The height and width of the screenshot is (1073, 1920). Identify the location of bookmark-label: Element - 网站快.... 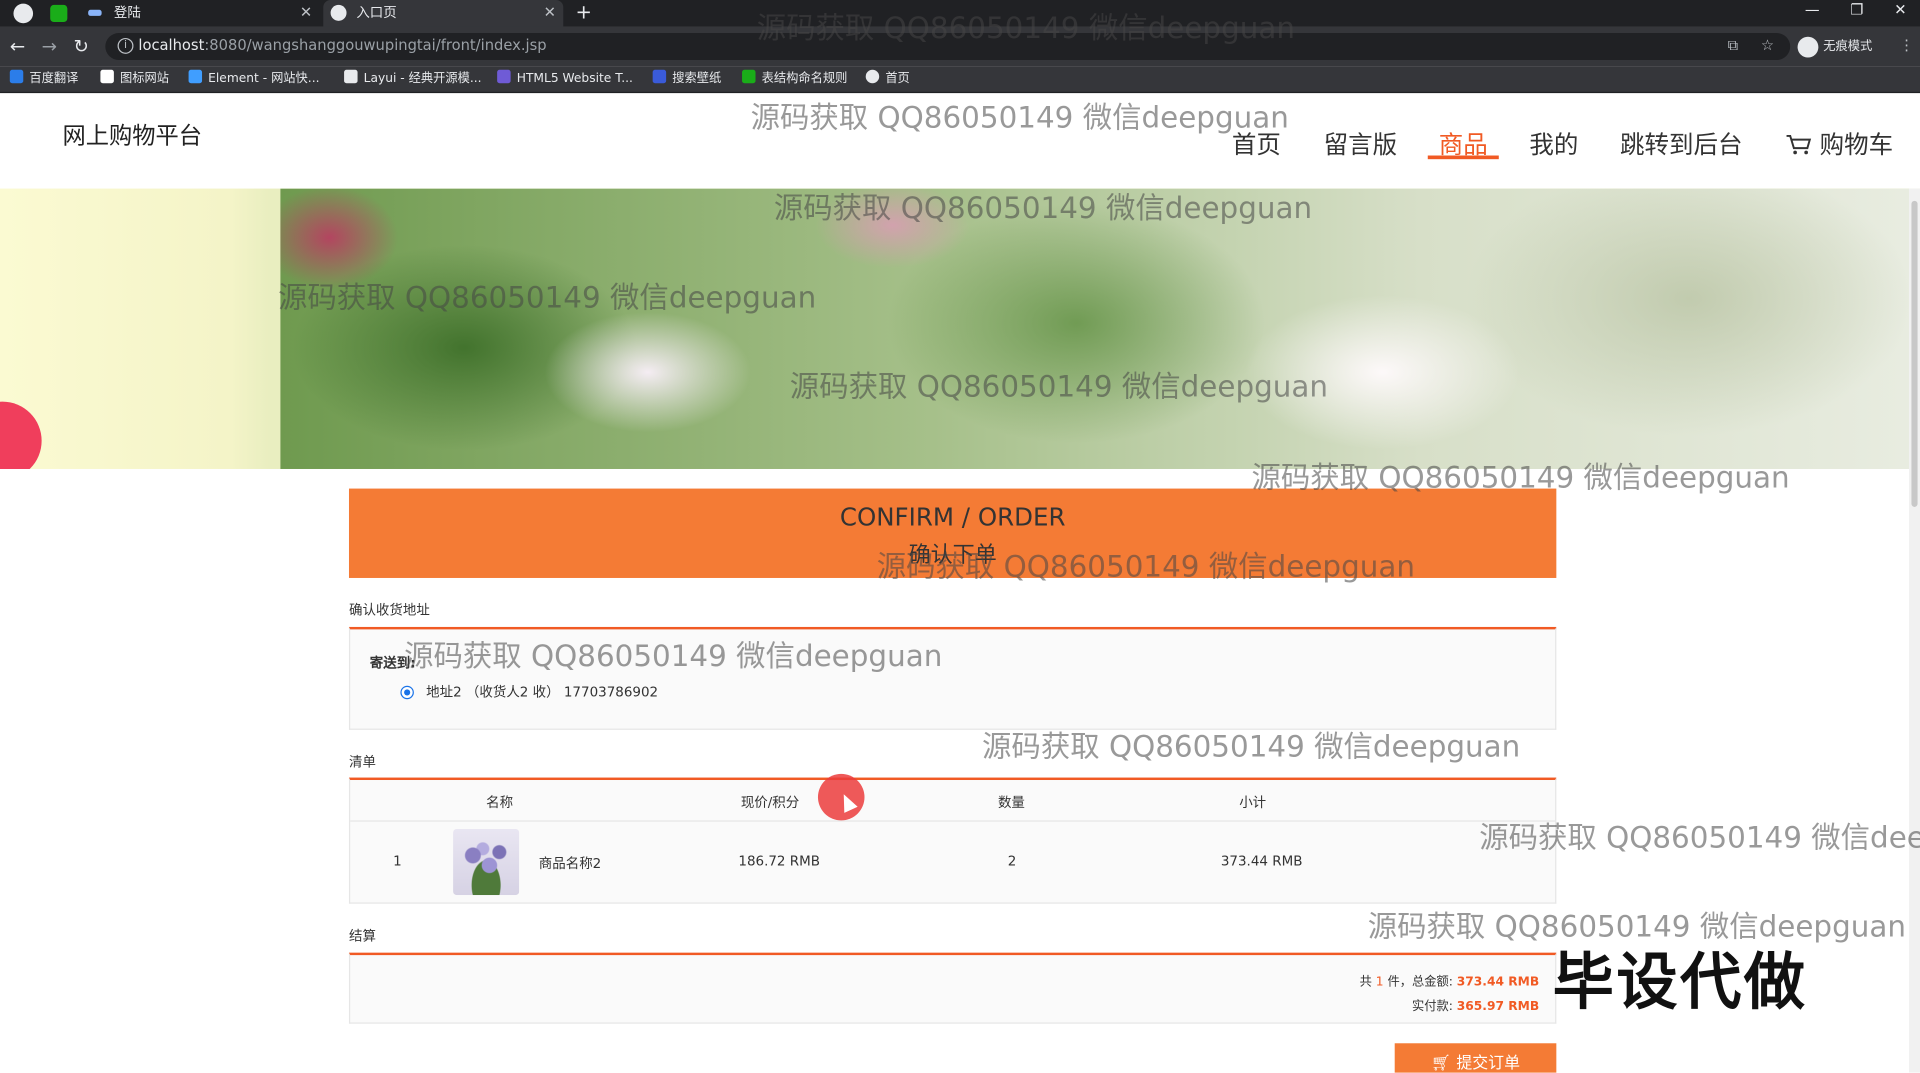
(264, 79).